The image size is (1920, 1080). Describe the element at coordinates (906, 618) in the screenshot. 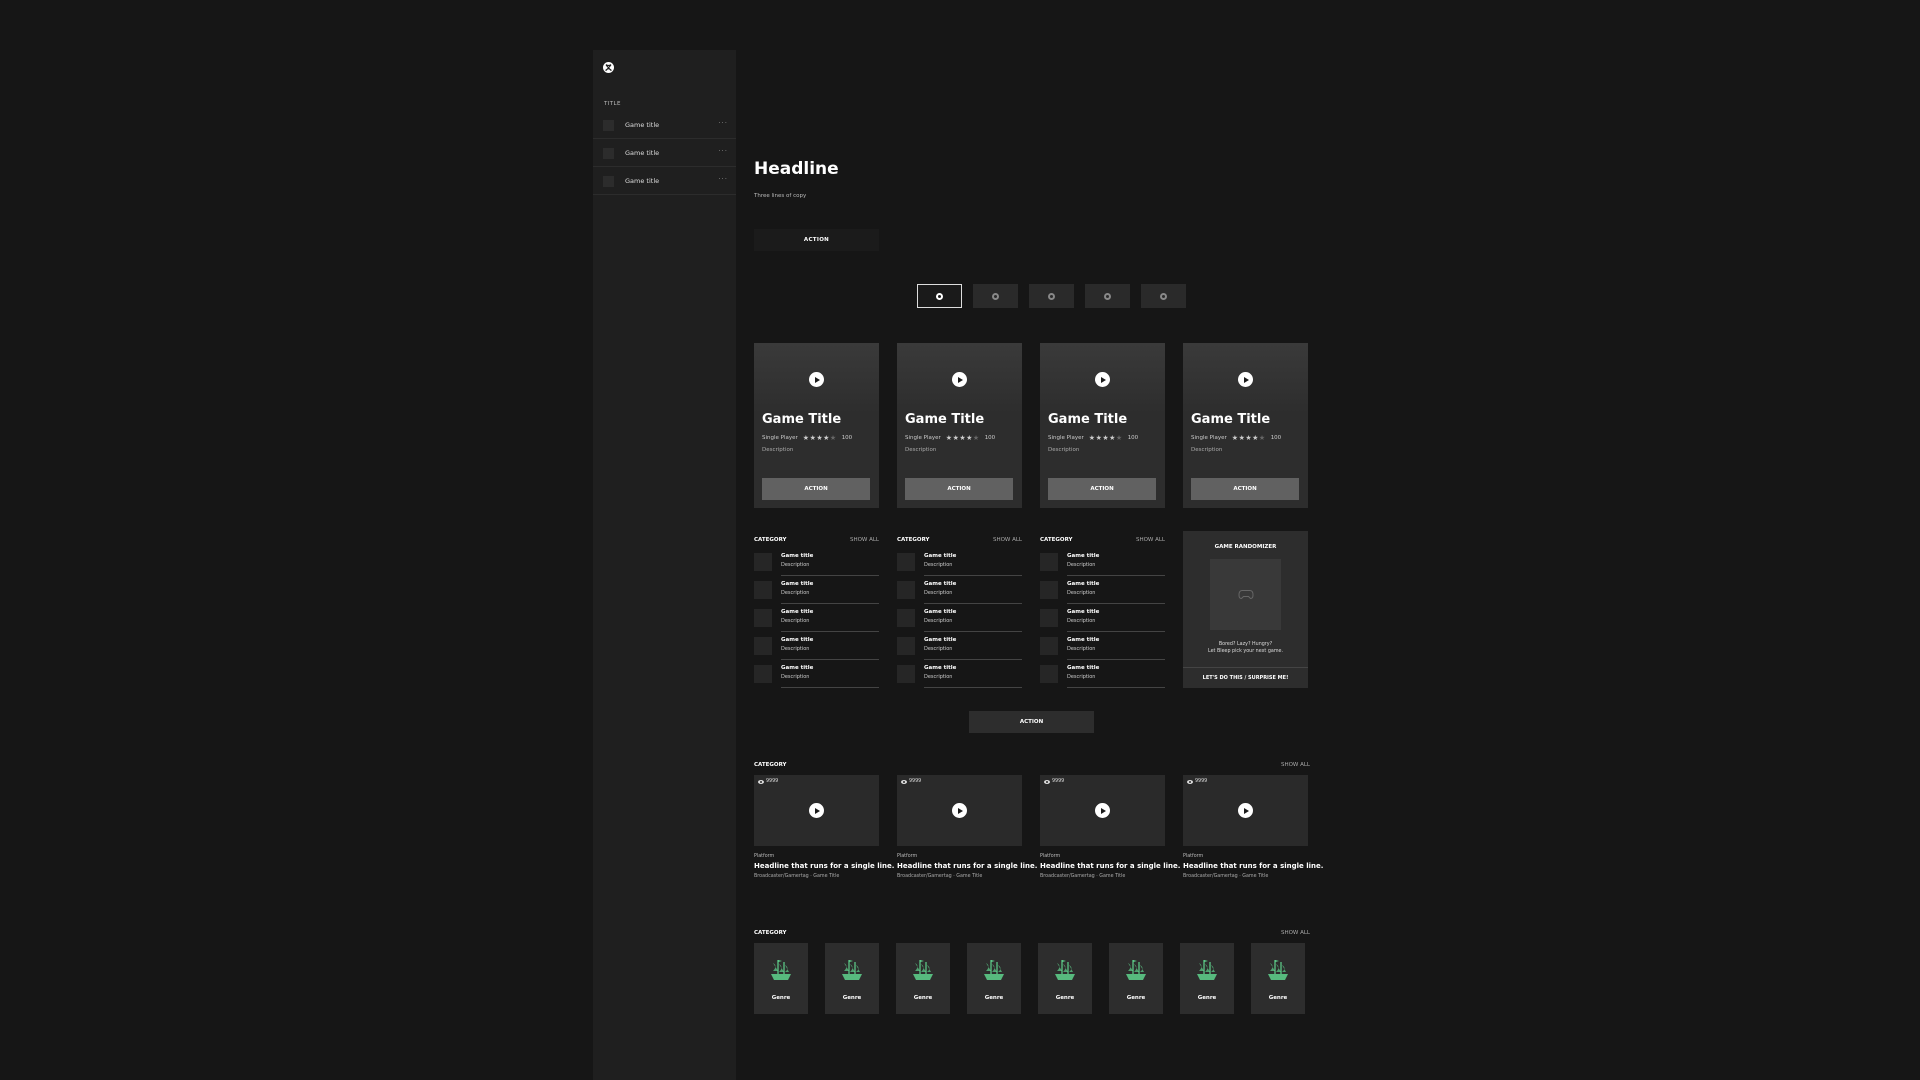

I see `game-thumbnail` at that location.